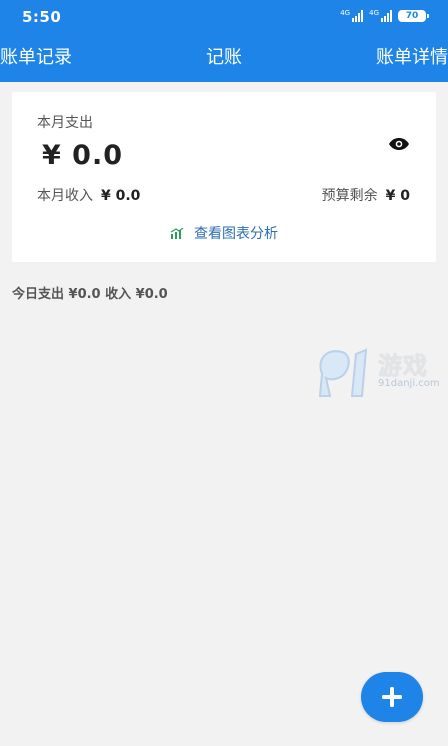 This screenshot has width=448, height=746. I want to click on status-bar: 5:50 4G 4G 70, so click(224, 17).